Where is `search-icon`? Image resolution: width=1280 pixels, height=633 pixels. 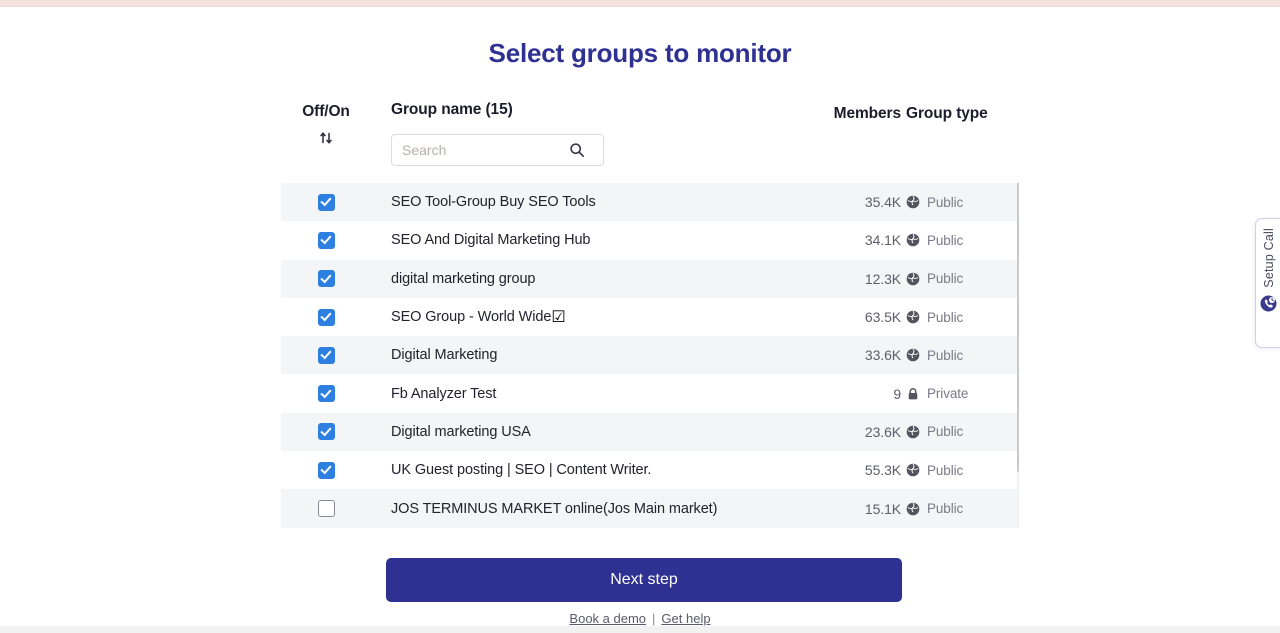 search-icon is located at coordinates (577, 150).